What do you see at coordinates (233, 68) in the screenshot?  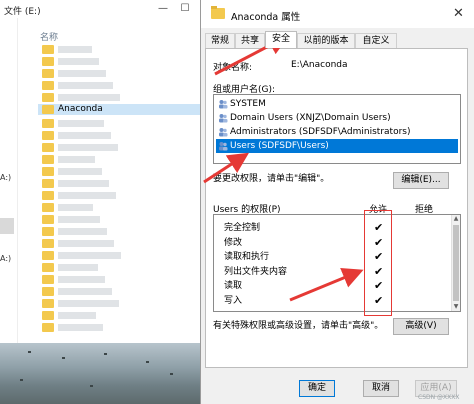 I see `object-name-label: 对象名称:` at bounding box center [233, 68].